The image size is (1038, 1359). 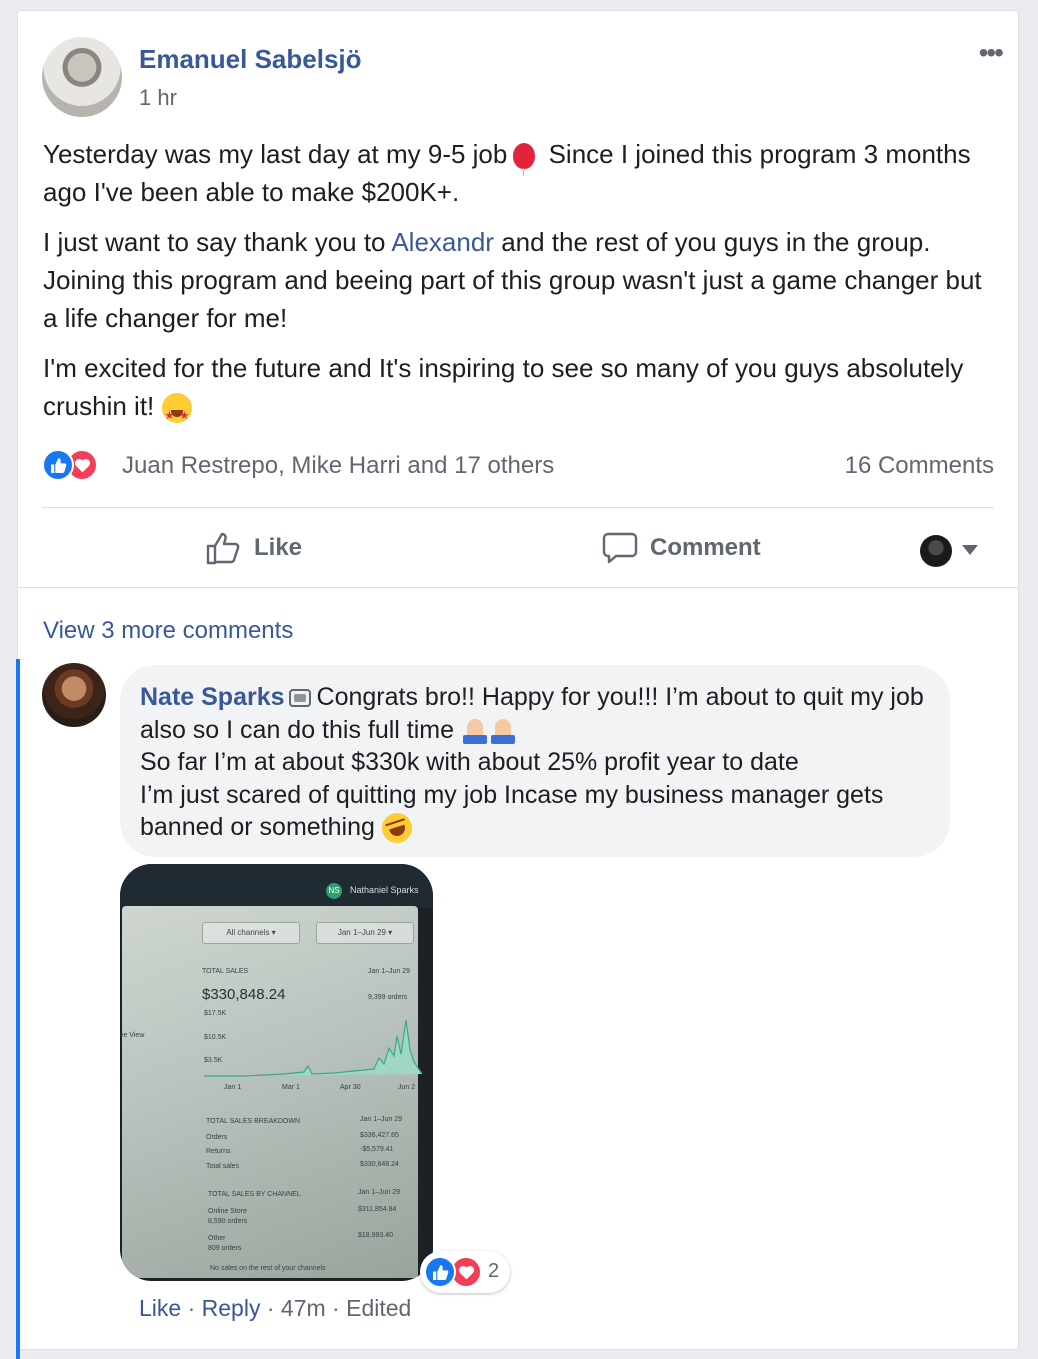 I want to click on action-bar: Like Comment, so click(x=518, y=549).